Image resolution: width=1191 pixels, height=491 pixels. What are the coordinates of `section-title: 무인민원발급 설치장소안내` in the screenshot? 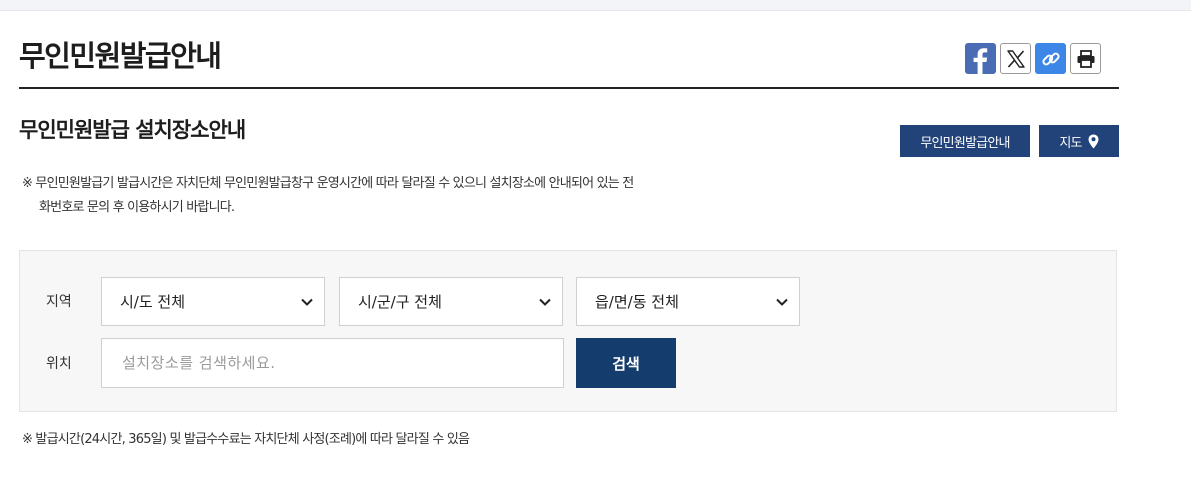 It's located at (132, 130).